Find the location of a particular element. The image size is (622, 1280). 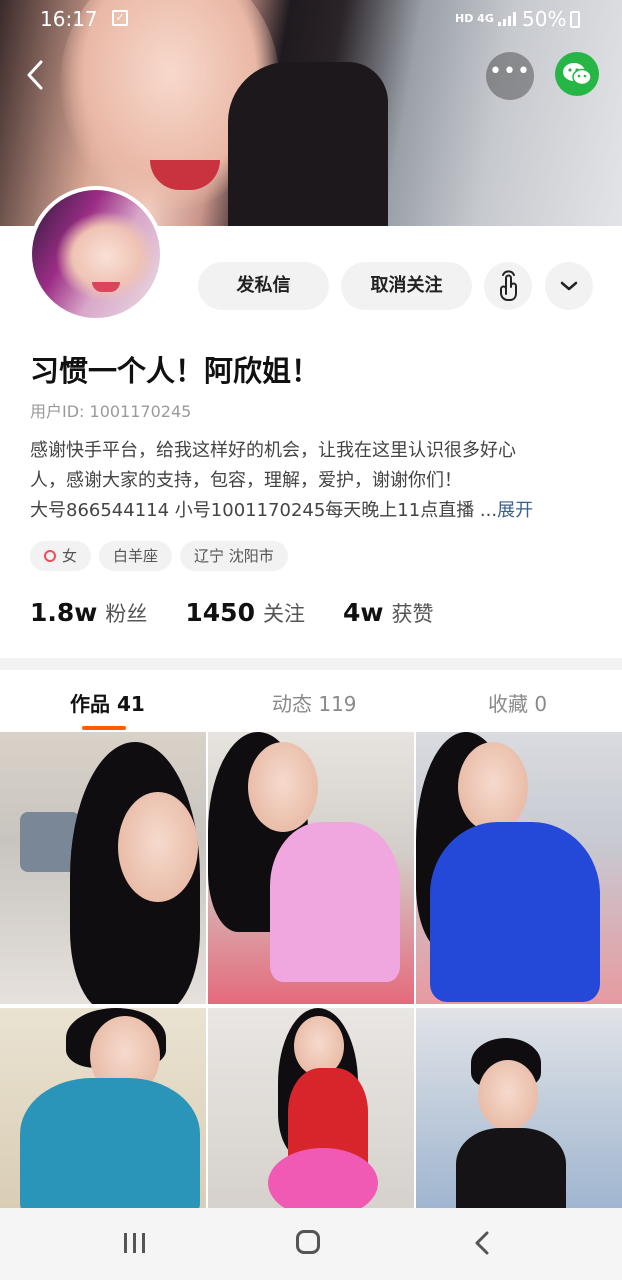

tag-gender-label: 女 is located at coordinates (70, 556).